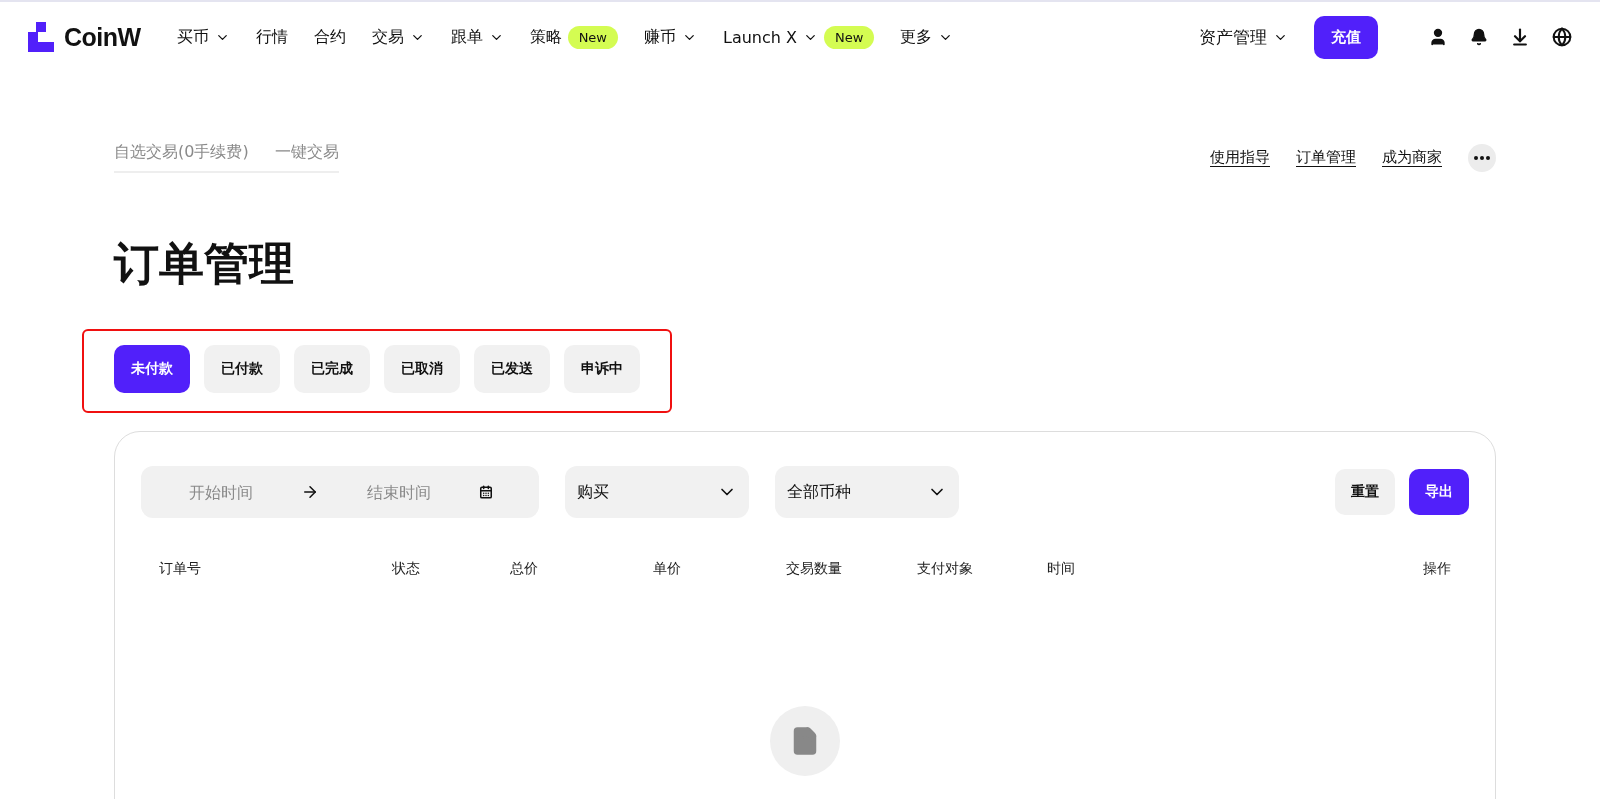  What do you see at coordinates (1365, 492) in the screenshot?
I see `reset-button: 重置` at bounding box center [1365, 492].